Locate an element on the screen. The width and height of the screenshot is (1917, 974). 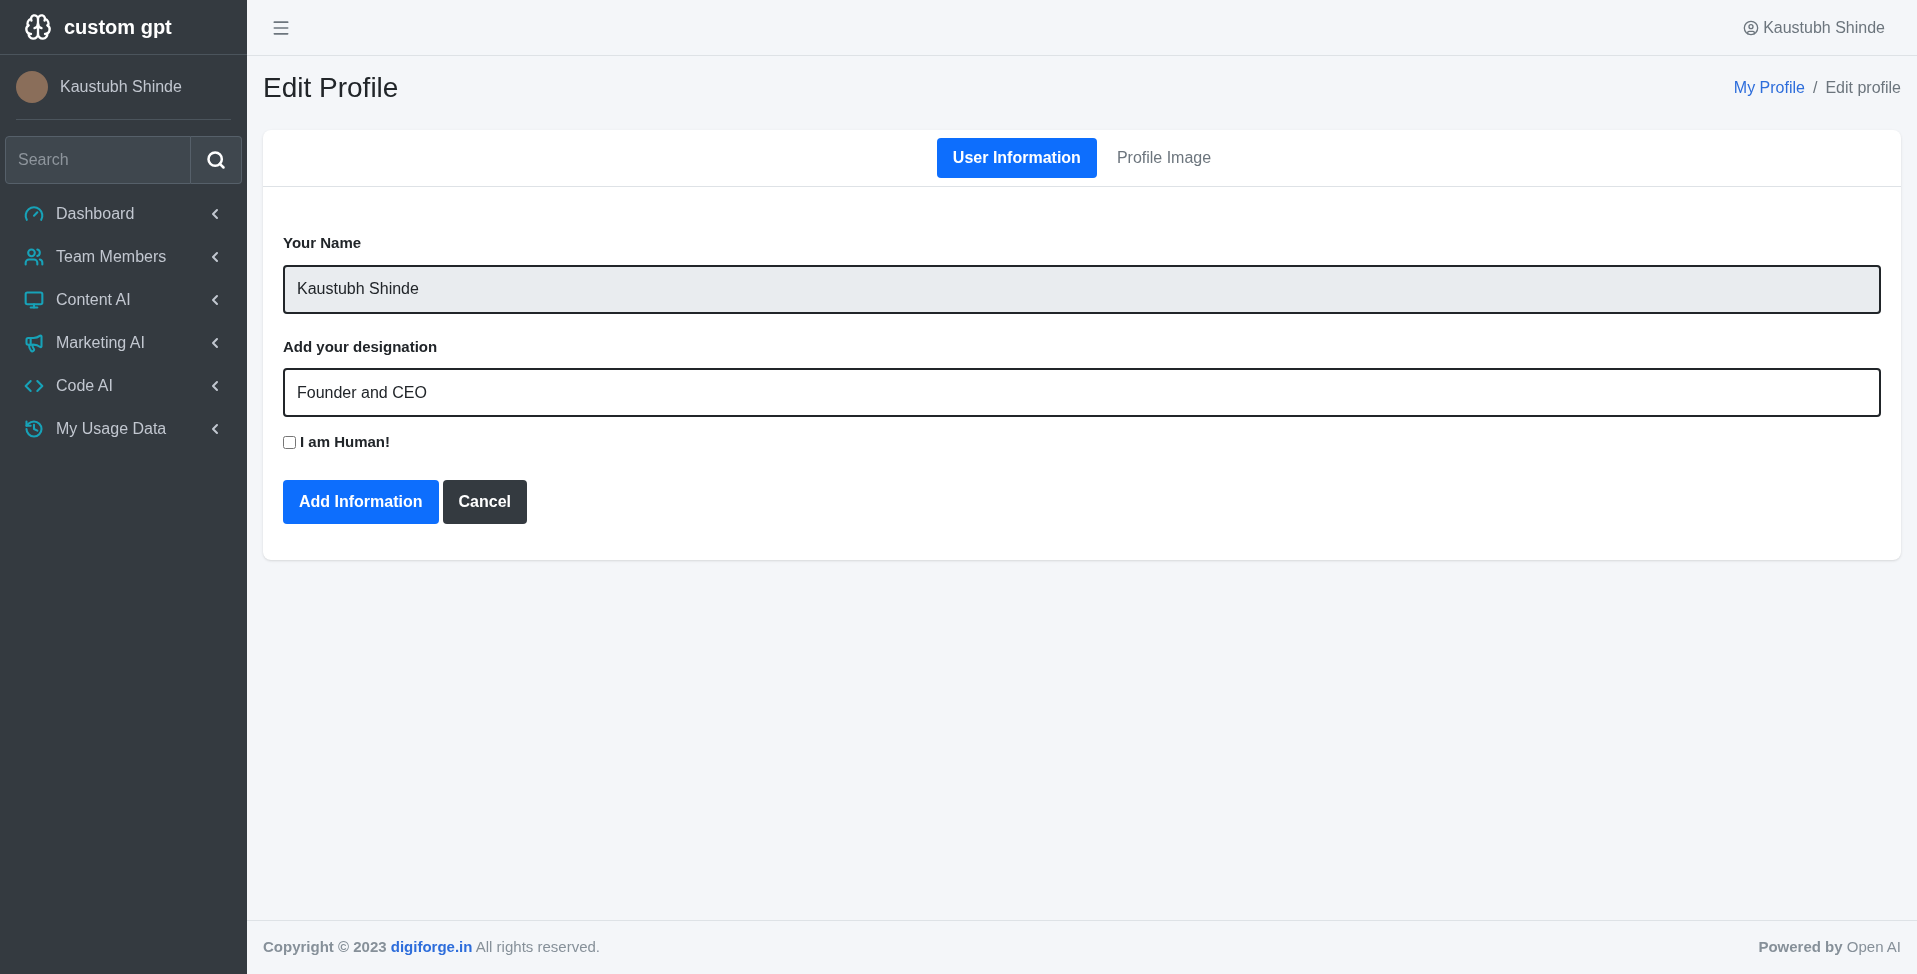
breadcrumb-link: My Profile is located at coordinates (1769, 88).